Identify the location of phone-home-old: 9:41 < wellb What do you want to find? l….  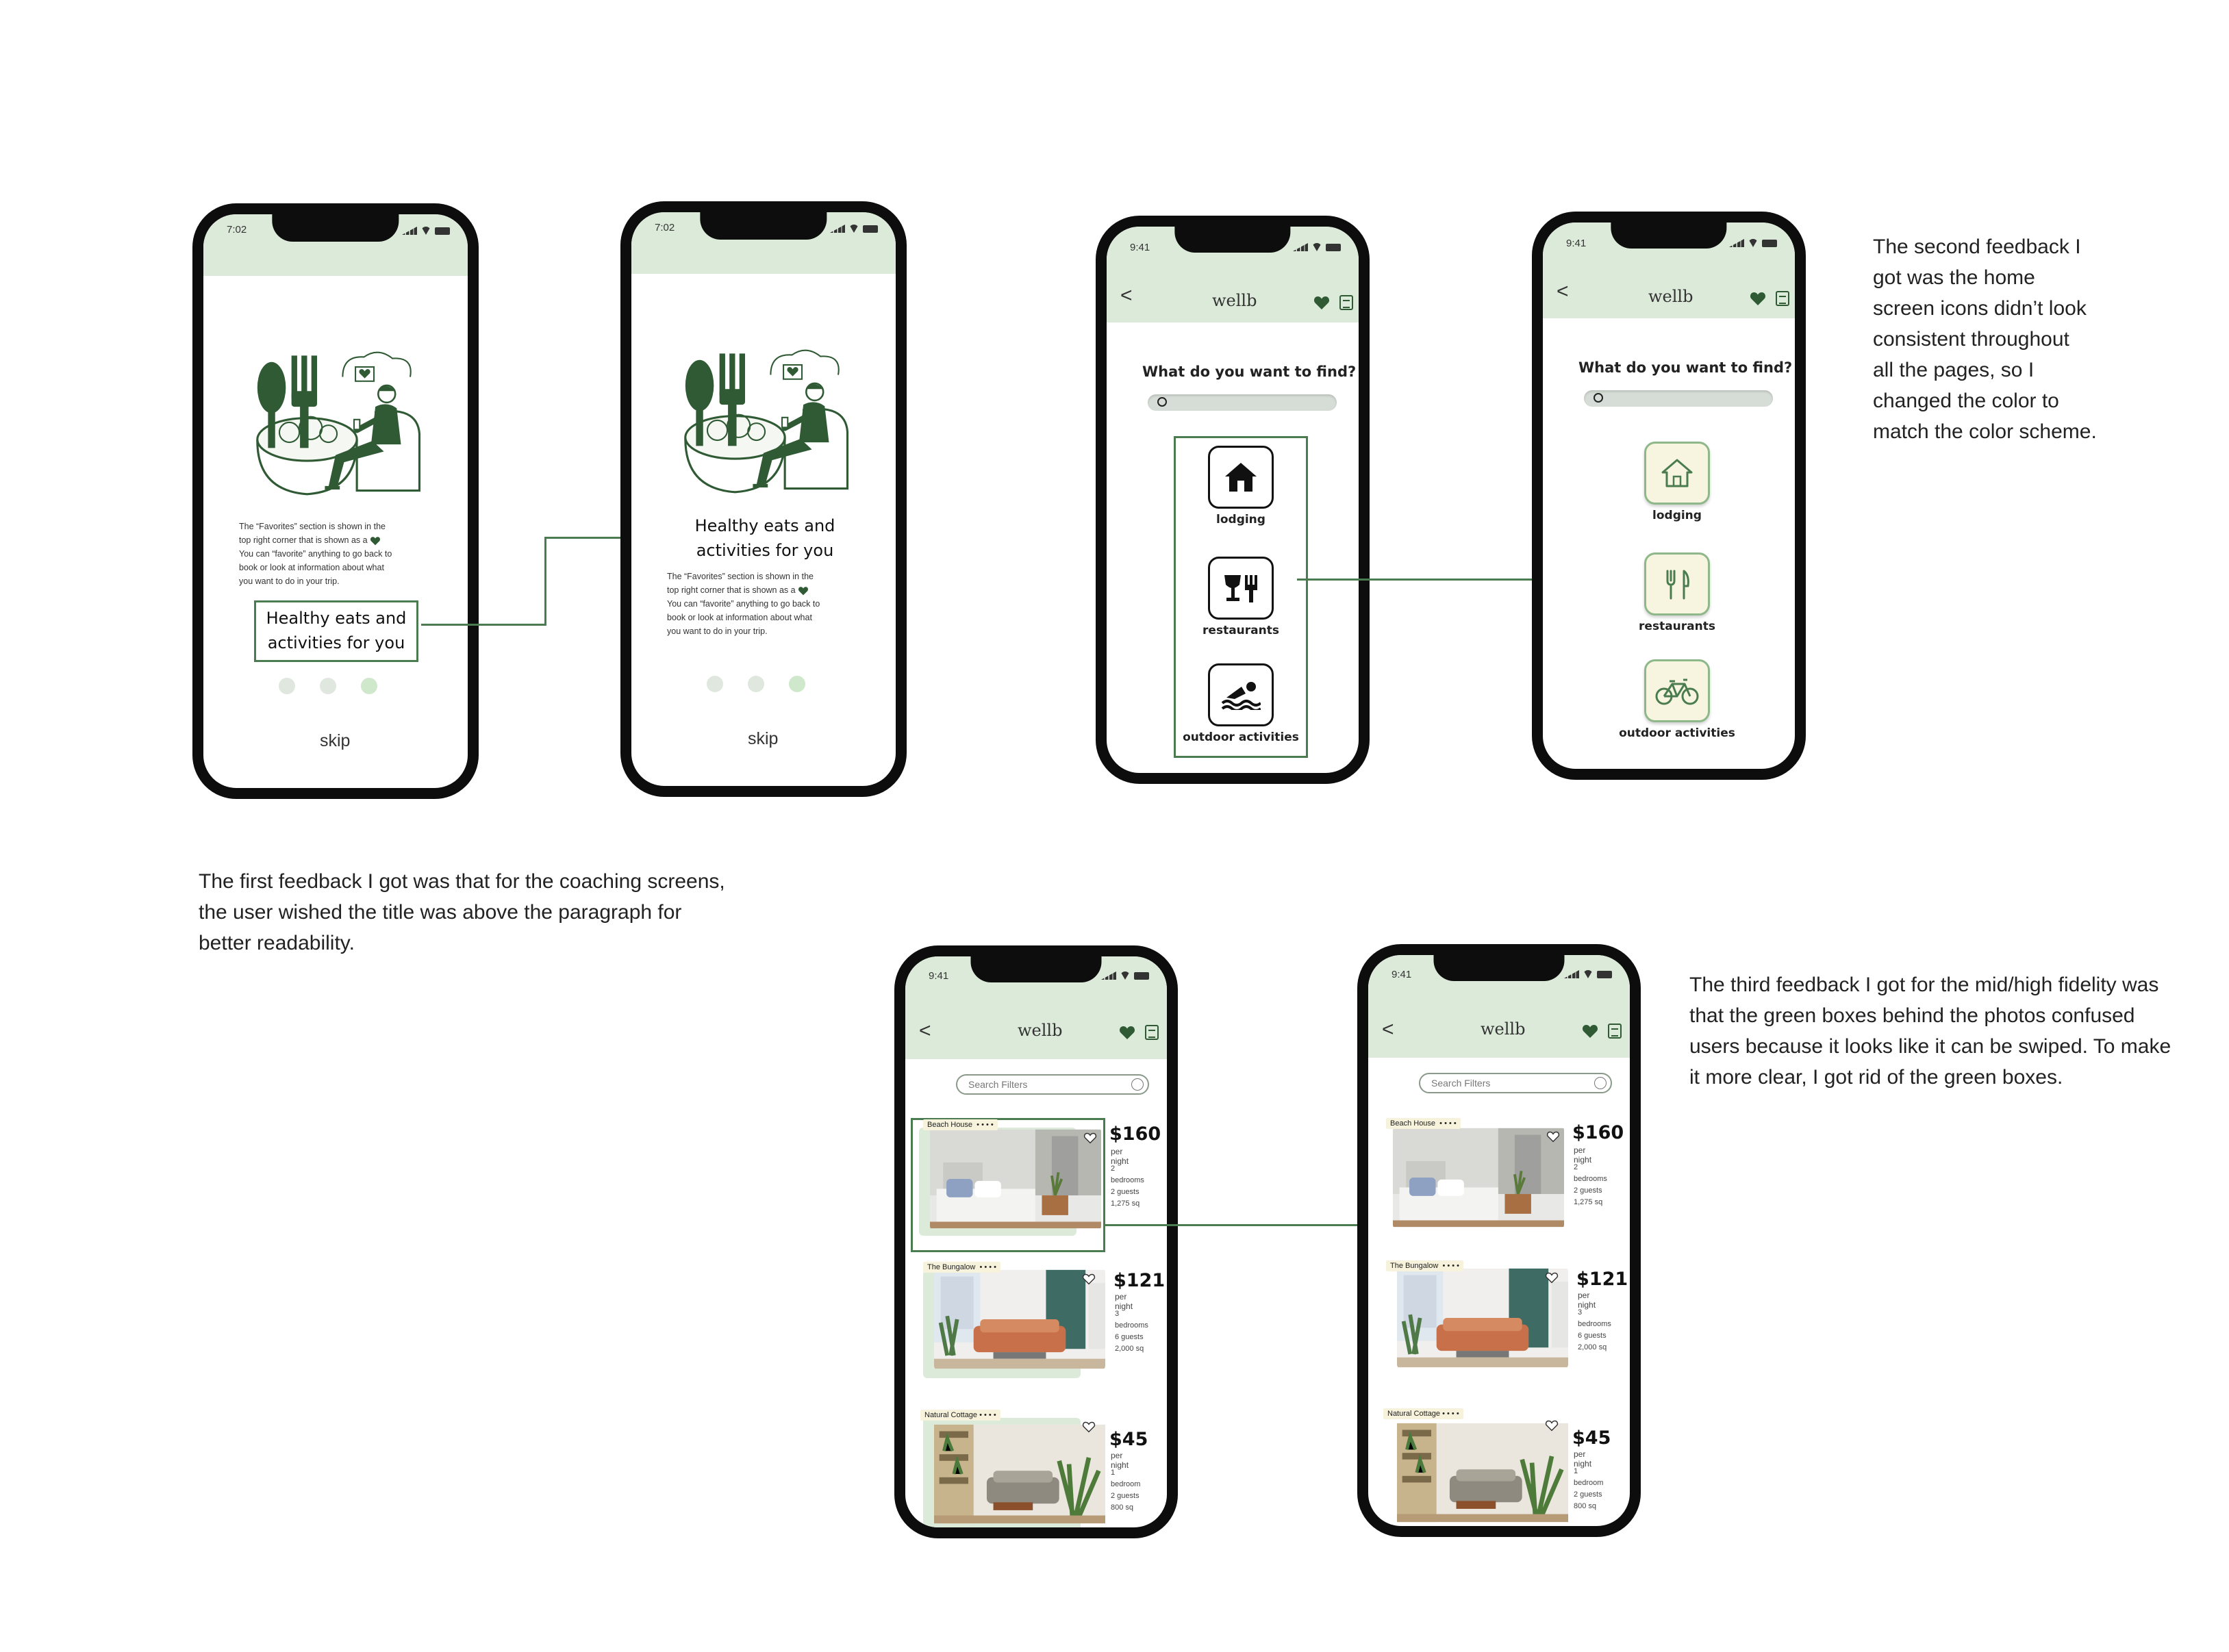
(1233, 500).